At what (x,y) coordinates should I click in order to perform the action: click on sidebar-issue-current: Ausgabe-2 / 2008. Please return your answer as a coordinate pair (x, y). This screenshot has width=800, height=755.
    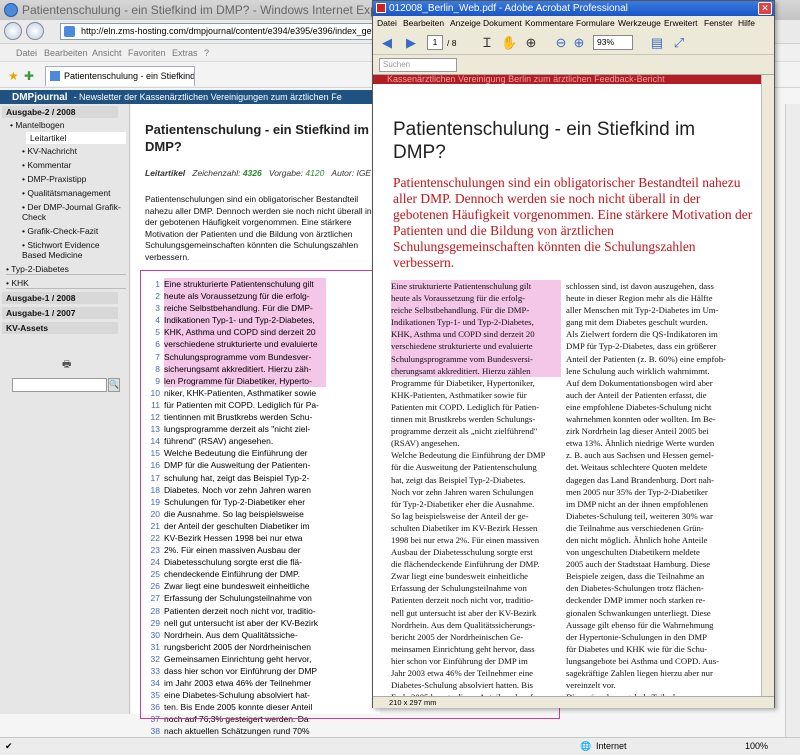
    Looking at the image, I should click on (60, 112).